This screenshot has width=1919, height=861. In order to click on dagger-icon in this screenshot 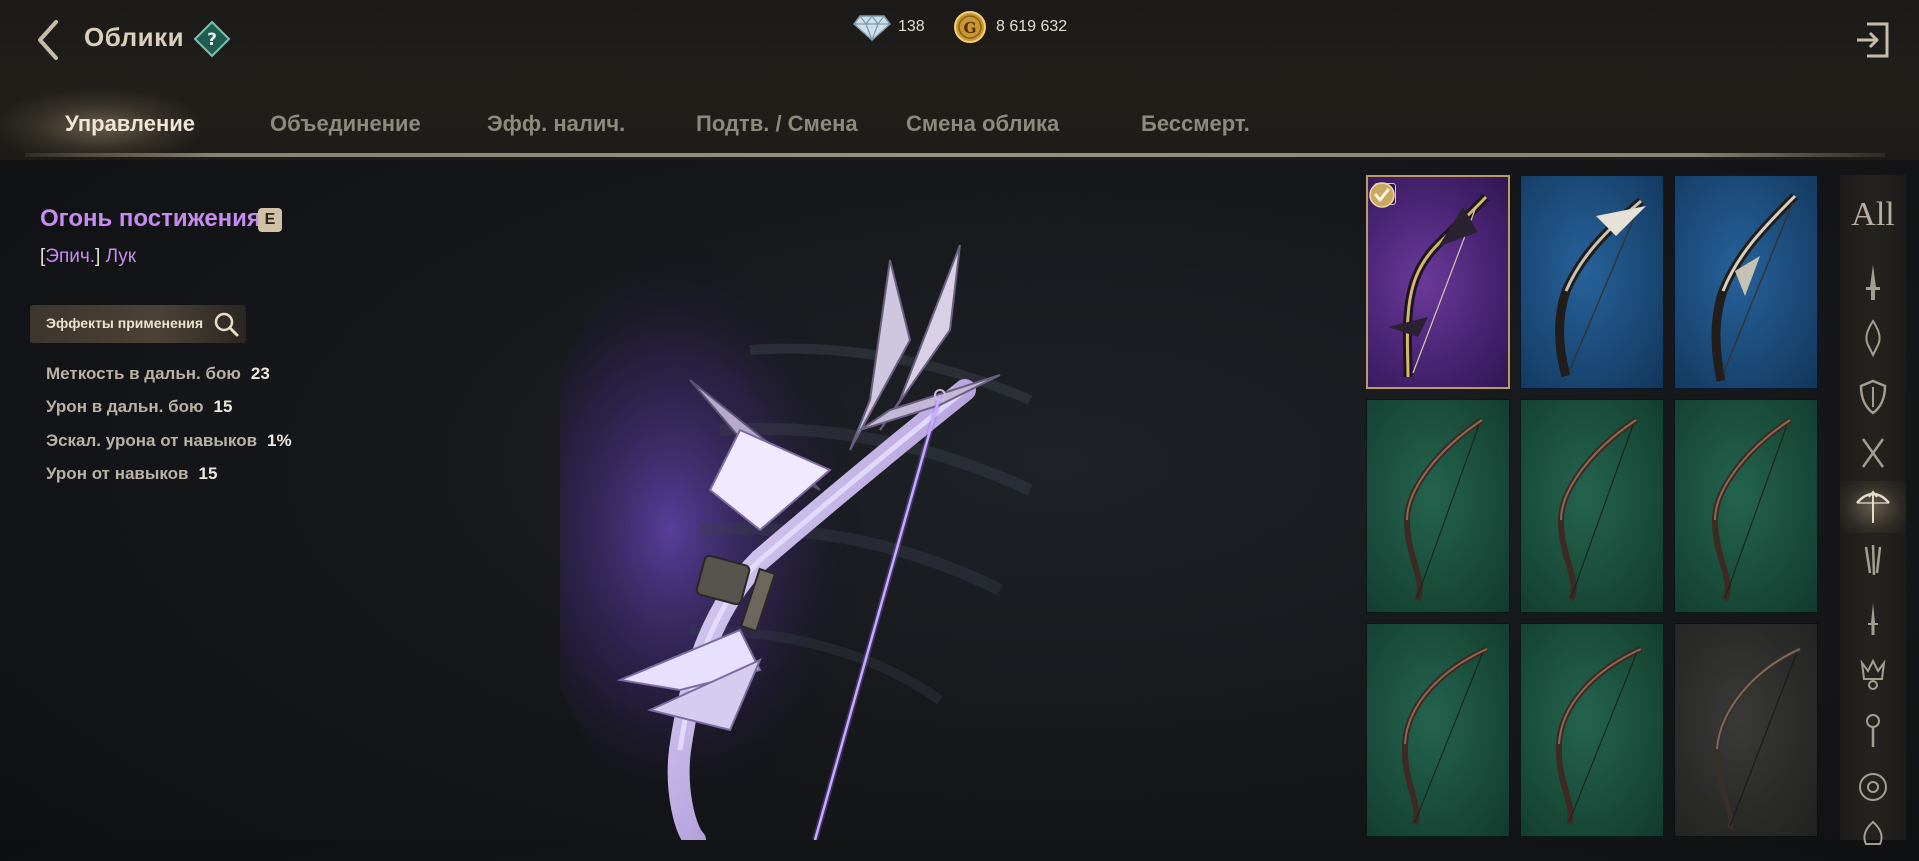, I will do `click(1873, 619)`.